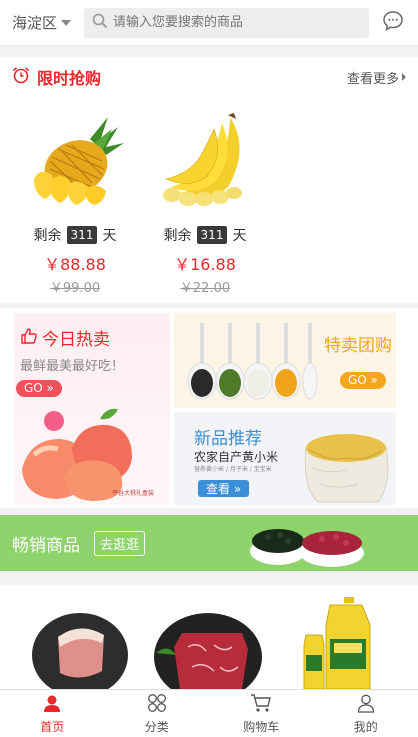 The height and width of the screenshot is (737, 418). I want to click on product-card-pineapple: 剩余 311 天 ￥88.88 ￥99.00, so click(75, 202).